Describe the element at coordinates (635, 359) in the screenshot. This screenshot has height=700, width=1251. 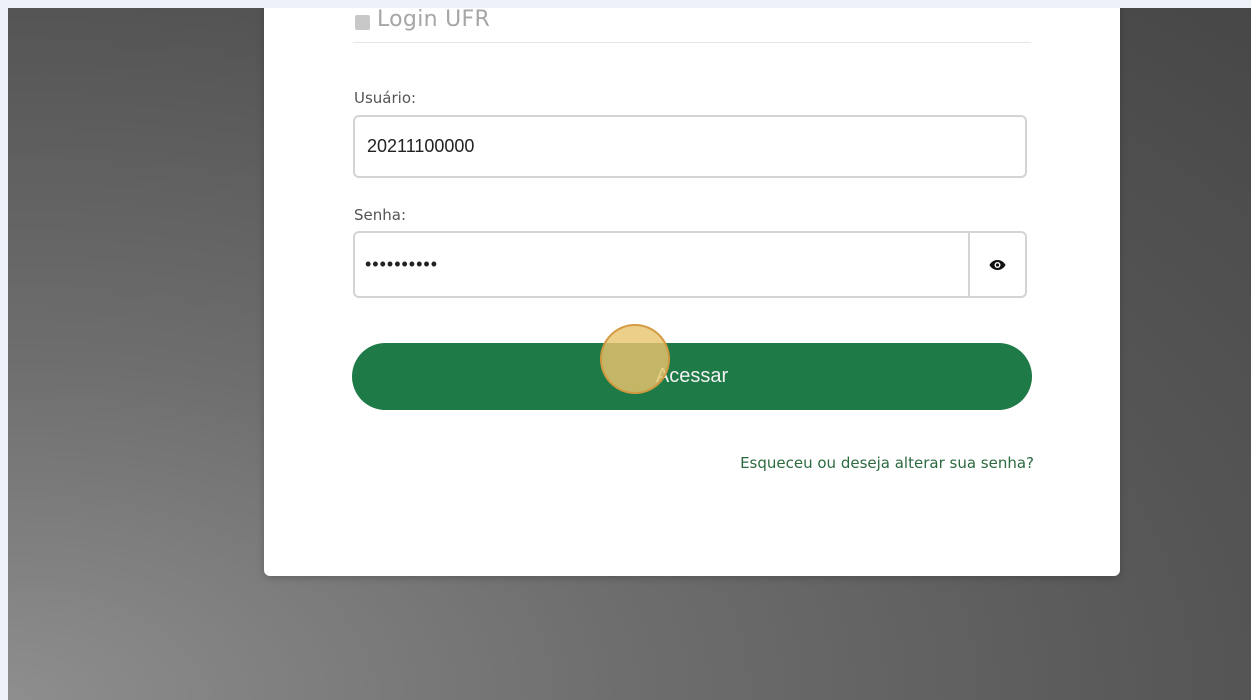
I see `click-indicator` at that location.